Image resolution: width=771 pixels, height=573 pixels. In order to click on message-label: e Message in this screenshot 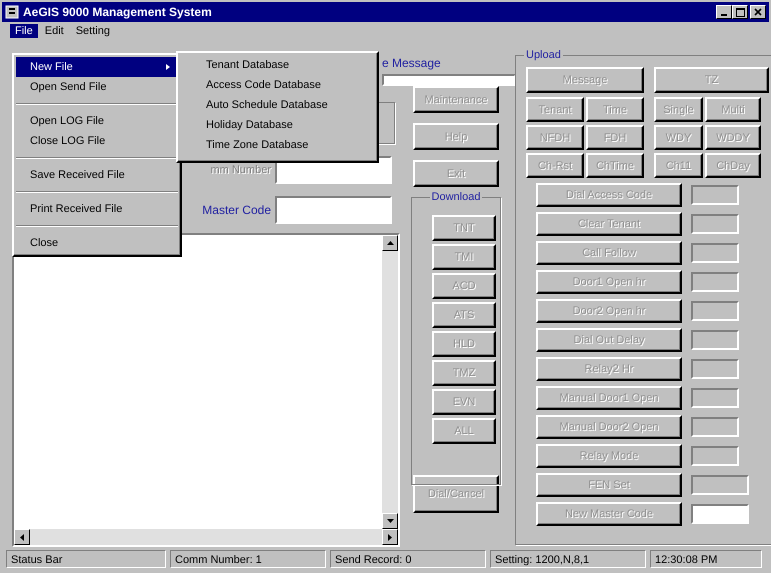, I will do `click(412, 63)`.